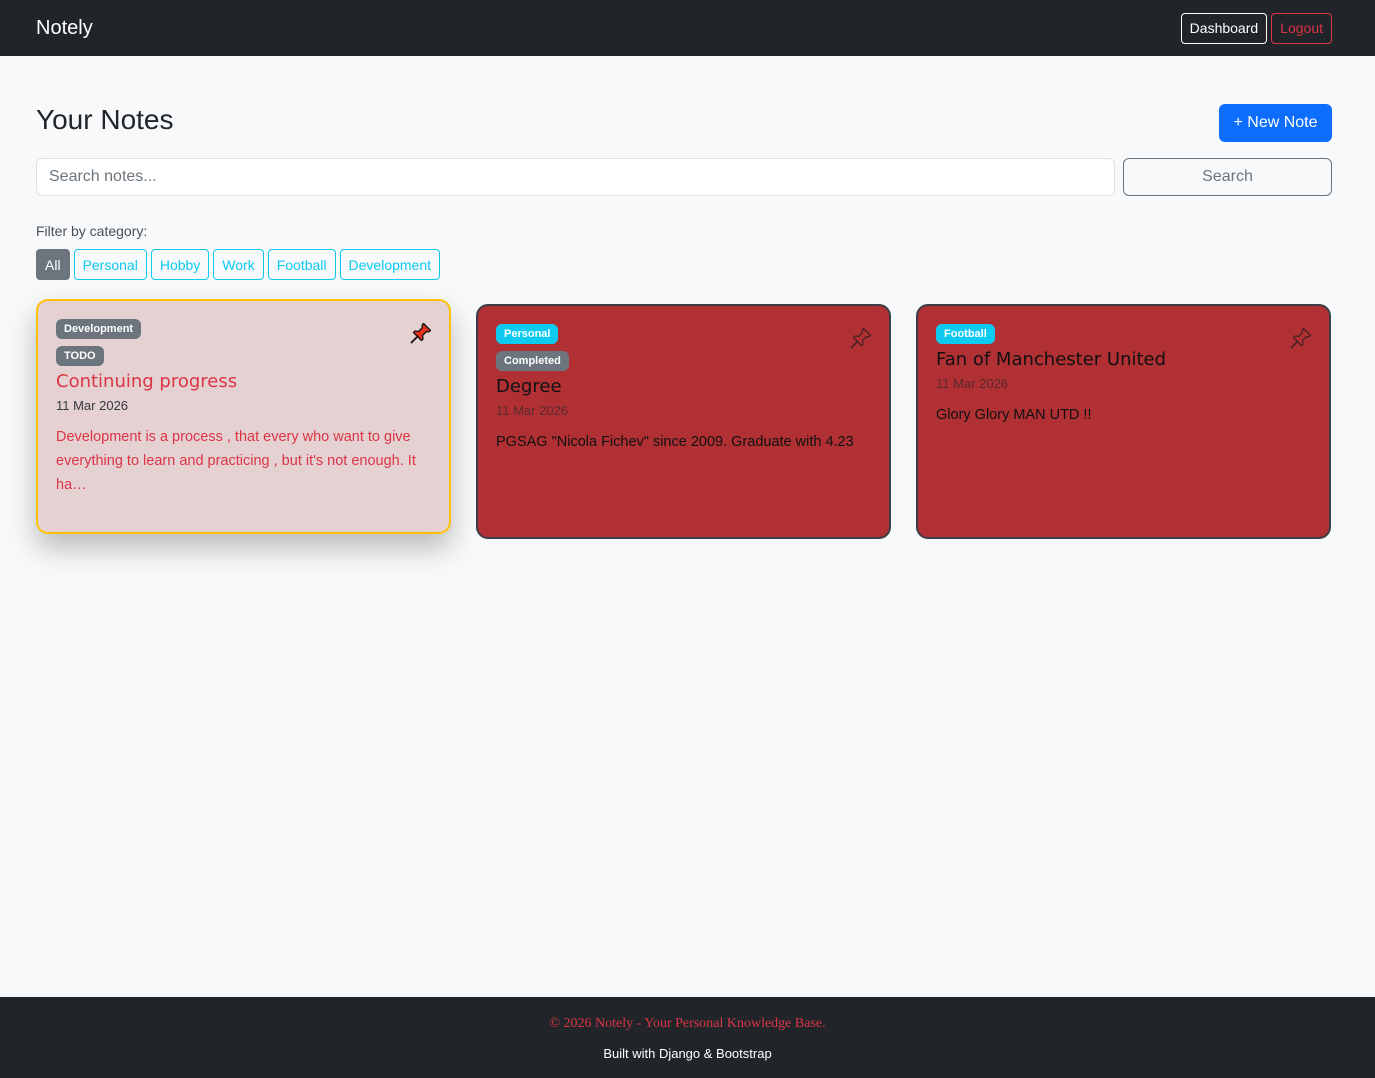 The height and width of the screenshot is (1078, 1375). What do you see at coordinates (1275, 123) in the screenshot?
I see `new-note-button: + New Note` at bounding box center [1275, 123].